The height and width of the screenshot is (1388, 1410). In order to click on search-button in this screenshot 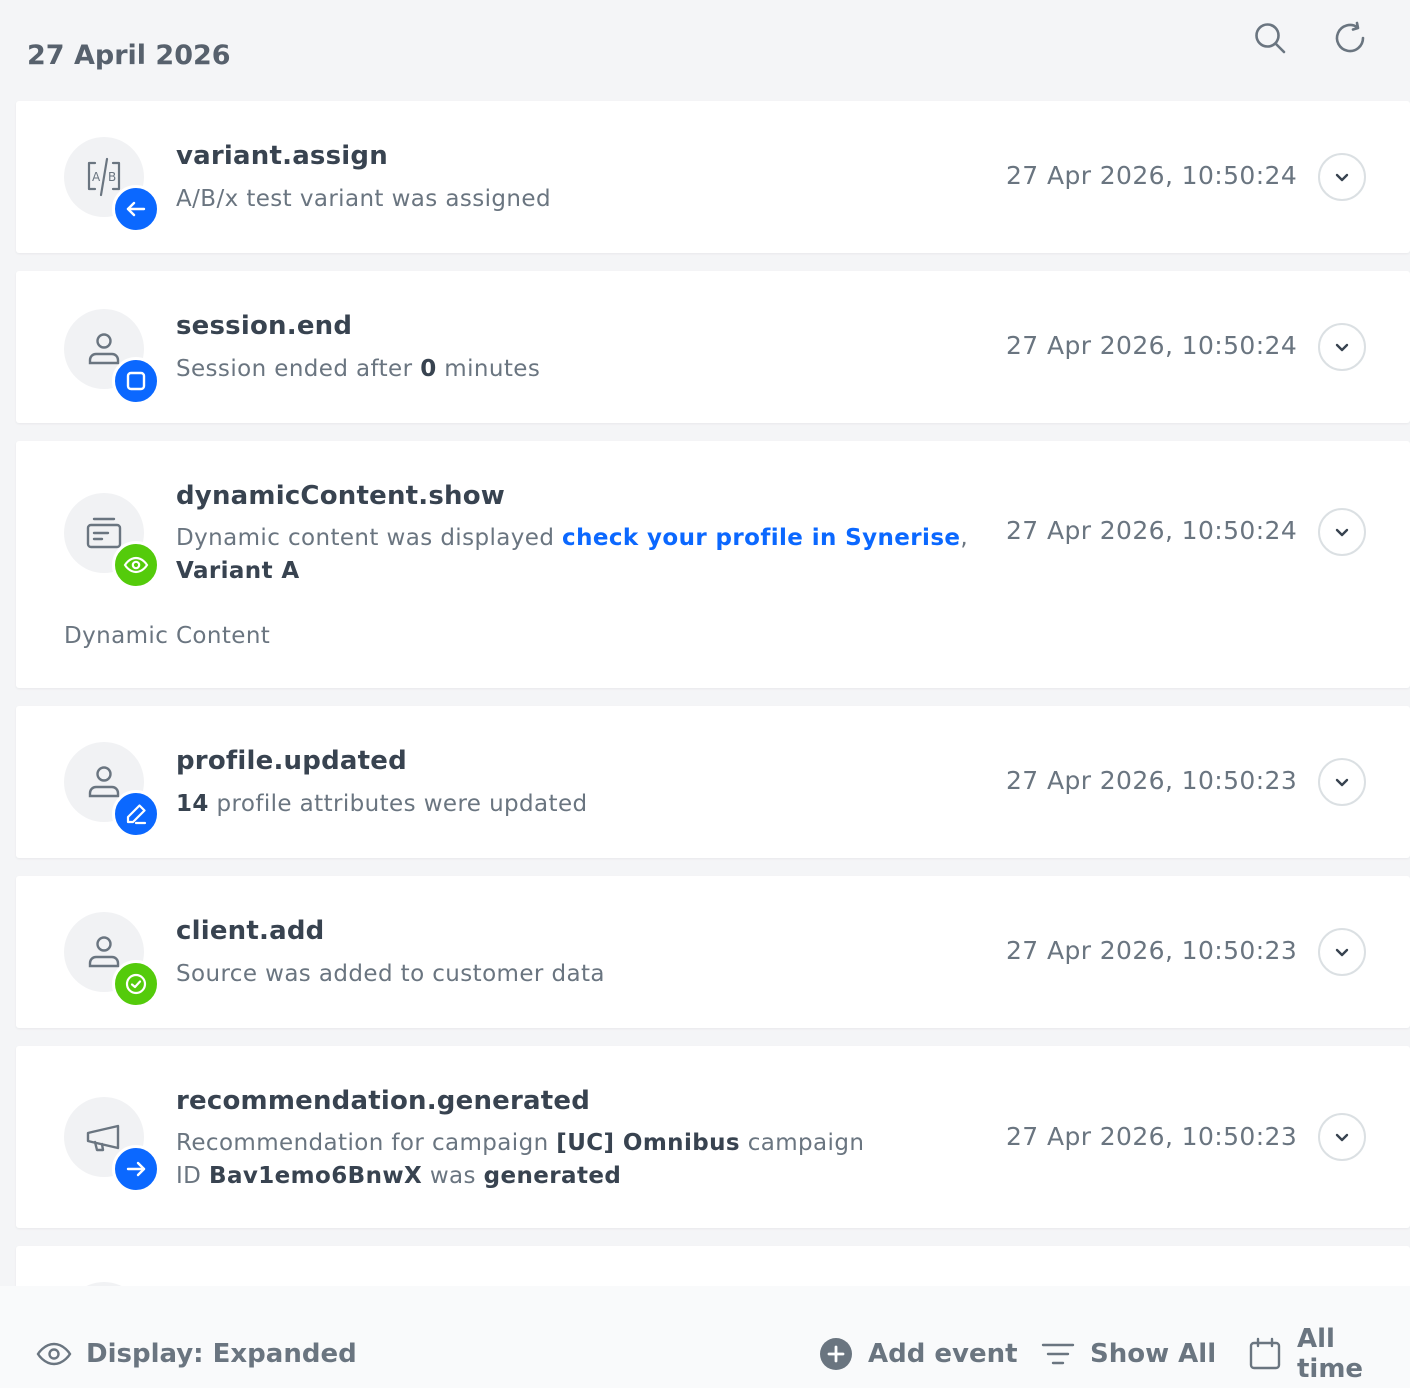, I will do `click(1270, 38)`.